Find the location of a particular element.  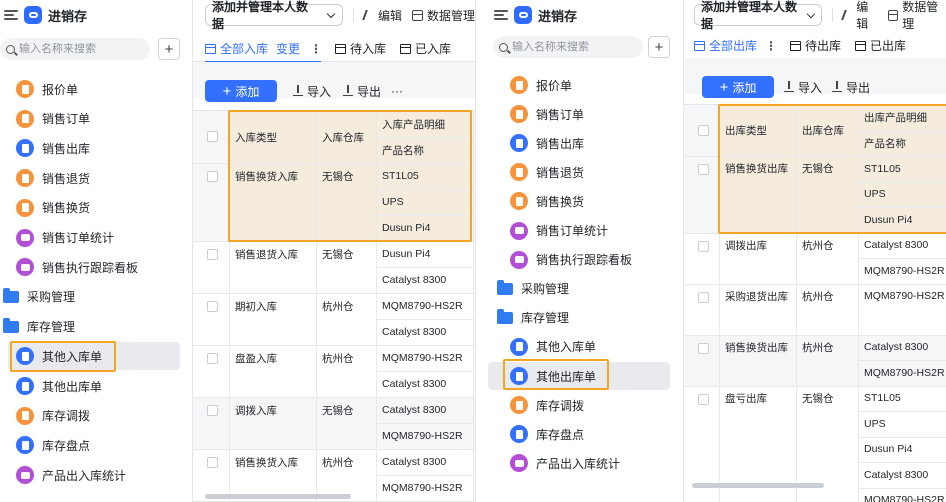

tab-pending: 待入库 is located at coordinates (360, 49).